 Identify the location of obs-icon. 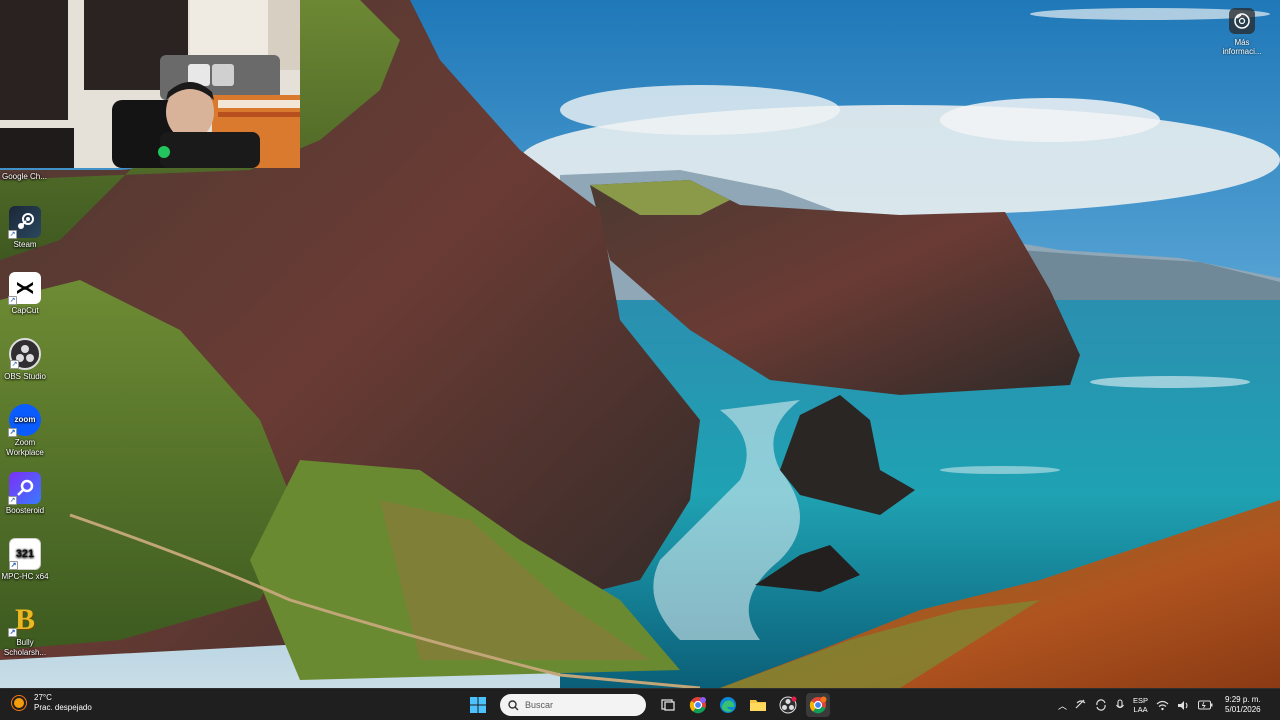
(788, 705).